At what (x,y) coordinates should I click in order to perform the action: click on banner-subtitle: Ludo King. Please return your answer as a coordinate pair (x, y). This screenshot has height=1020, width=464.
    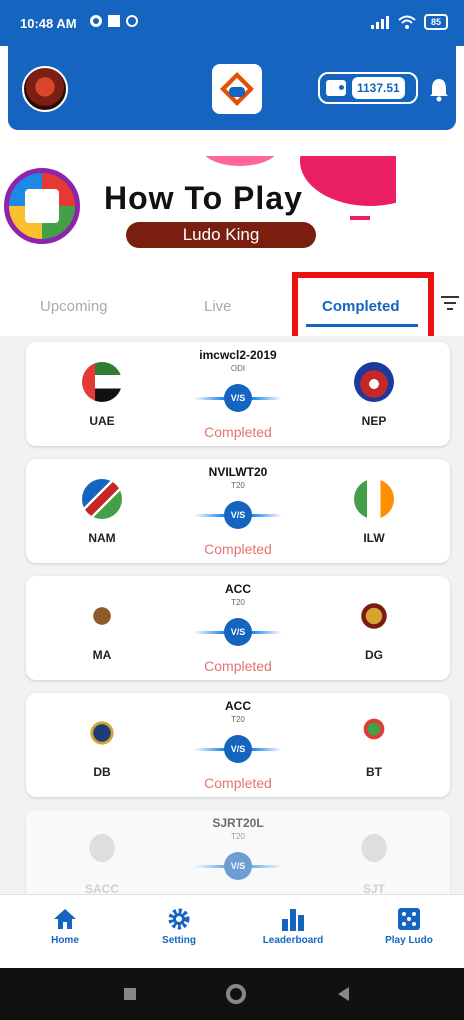
    Looking at the image, I should click on (221, 235).